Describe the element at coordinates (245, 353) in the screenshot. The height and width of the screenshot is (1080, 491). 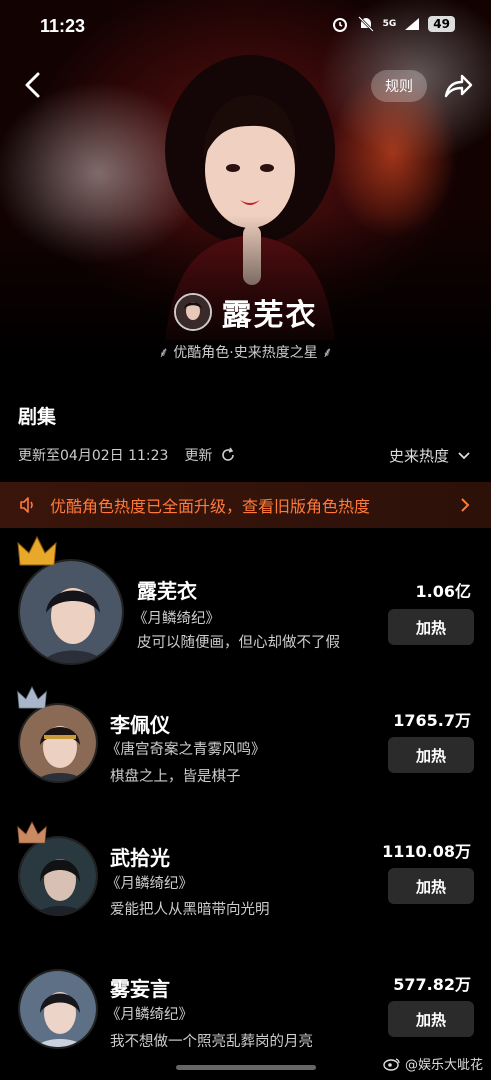
I see `character-subtitle: ⸙ 优酷角色·史来热度之星 ⸙` at that location.